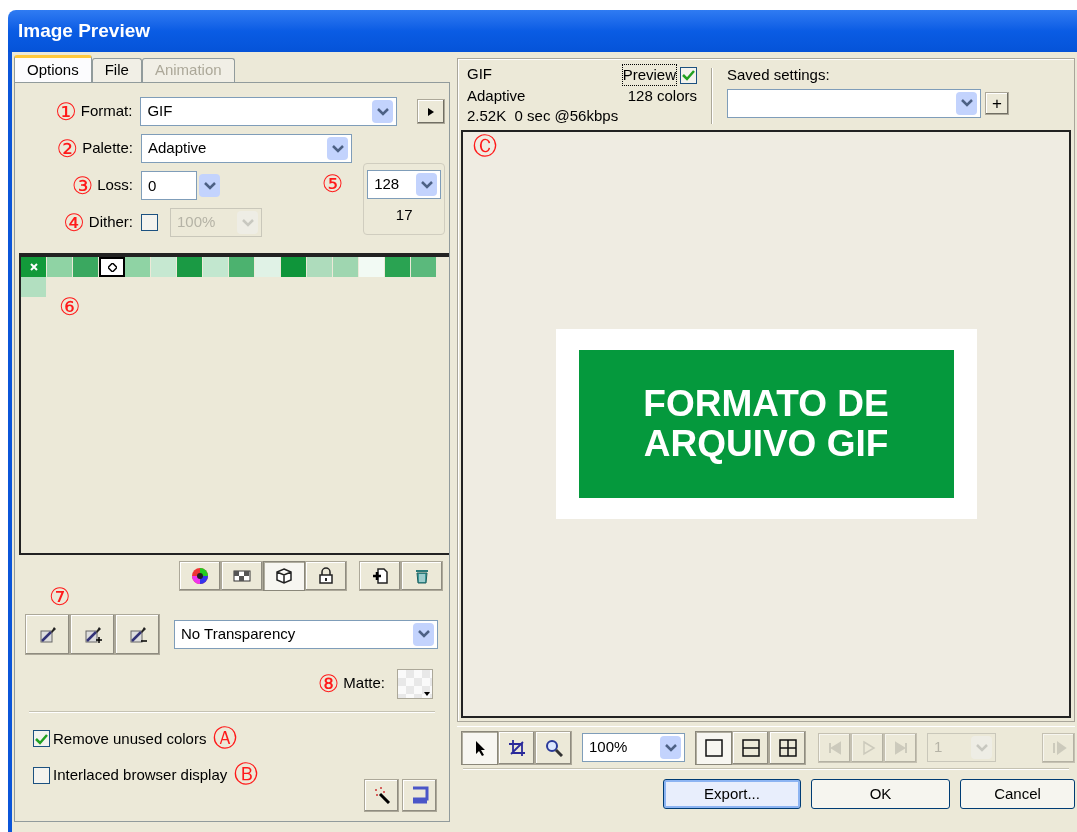  What do you see at coordinates (543, 116) in the screenshot?
I see `info-text: 2.52K 0 sec @56kbps` at bounding box center [543, 116].